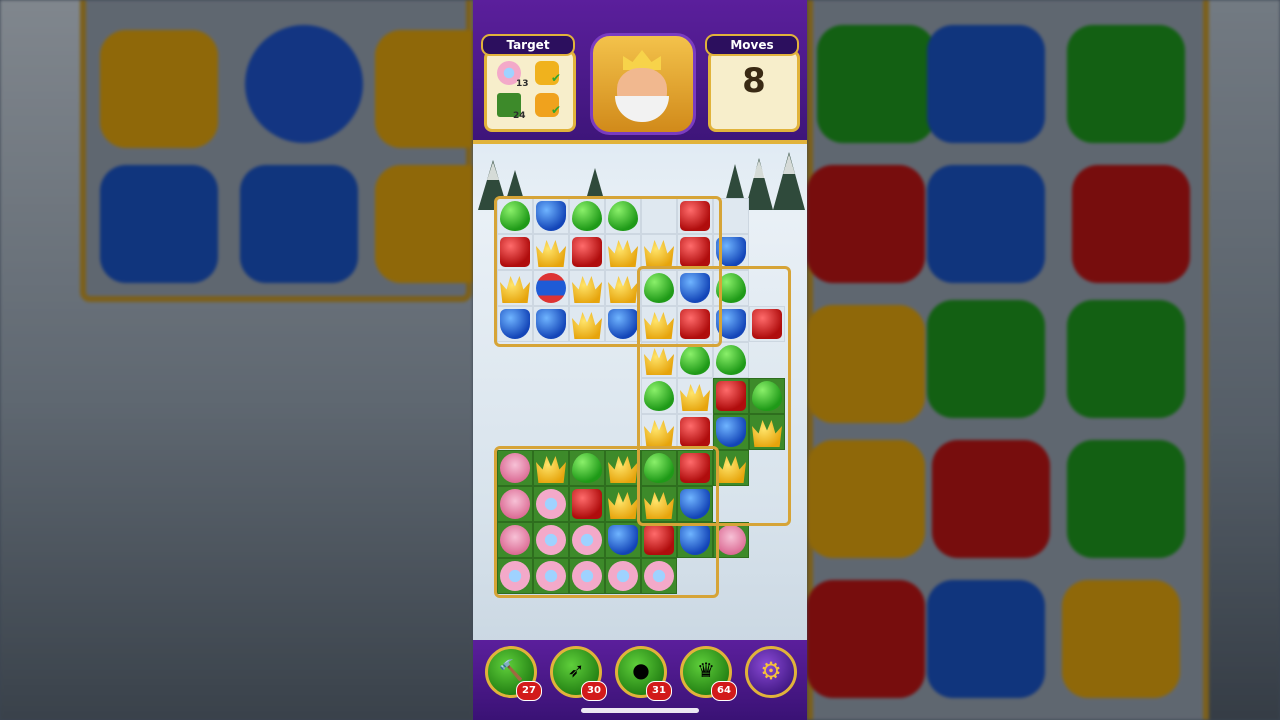  I want to click on lantern-piece, so click(551, 288).